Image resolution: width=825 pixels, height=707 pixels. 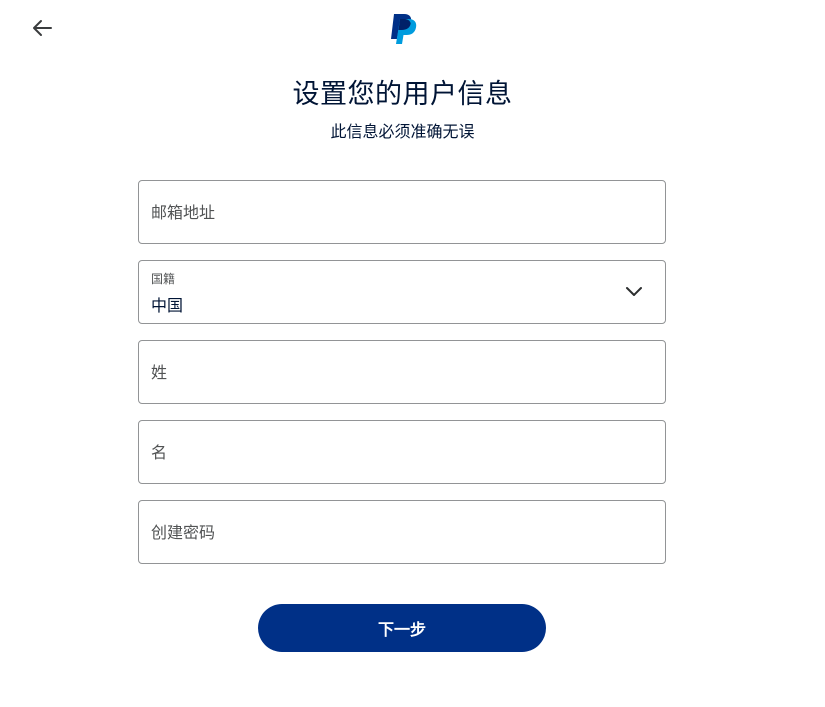 I want to click on arrow-left-icon, so click(x=42, y=28).